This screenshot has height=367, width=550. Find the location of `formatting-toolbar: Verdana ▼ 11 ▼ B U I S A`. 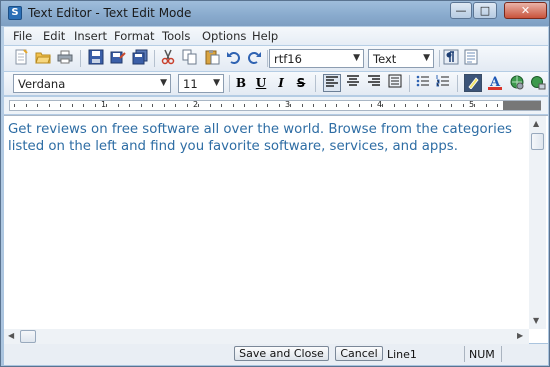

formatting-toolbar: Verdana ▼ 11 ▼ B U I S A is located at coordinates (276, 83).